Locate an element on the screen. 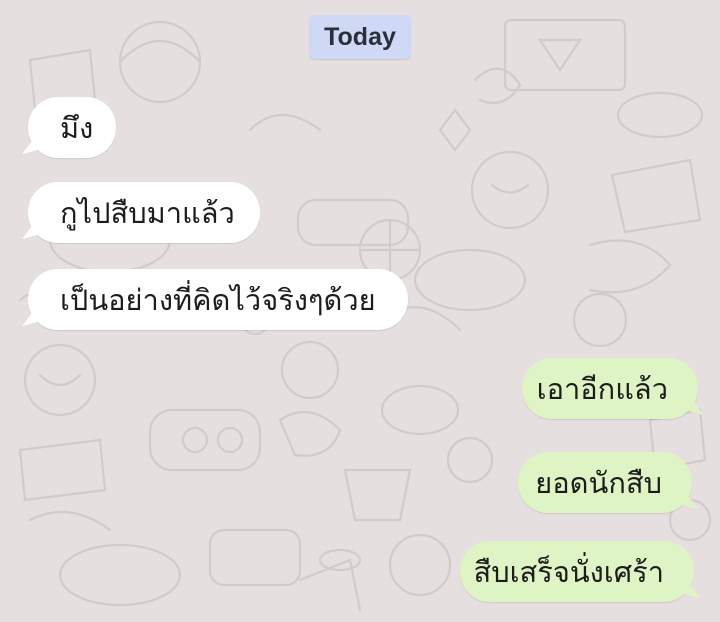 This screenshot has width=720, height=622. outgoing-message-bubble: ยอดนักสืบ is located at coordinates (610, 482).